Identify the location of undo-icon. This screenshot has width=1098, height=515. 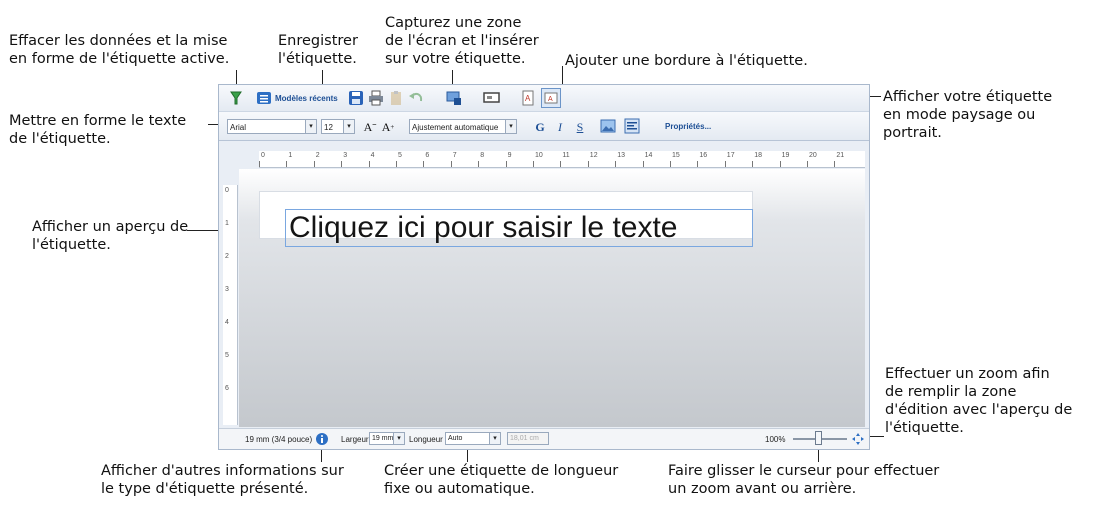
(416, 98).